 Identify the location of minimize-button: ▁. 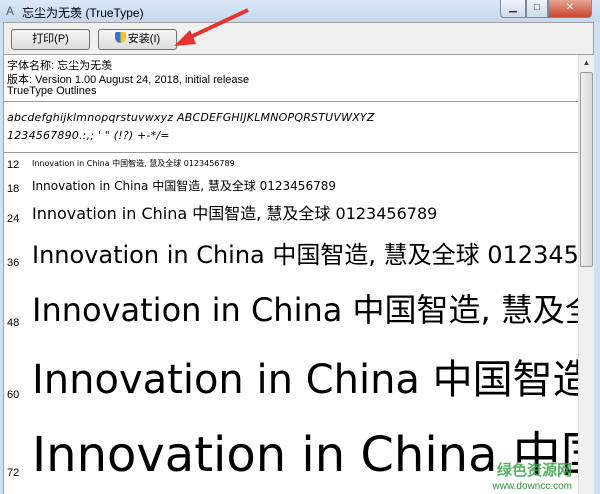
(513, 9).